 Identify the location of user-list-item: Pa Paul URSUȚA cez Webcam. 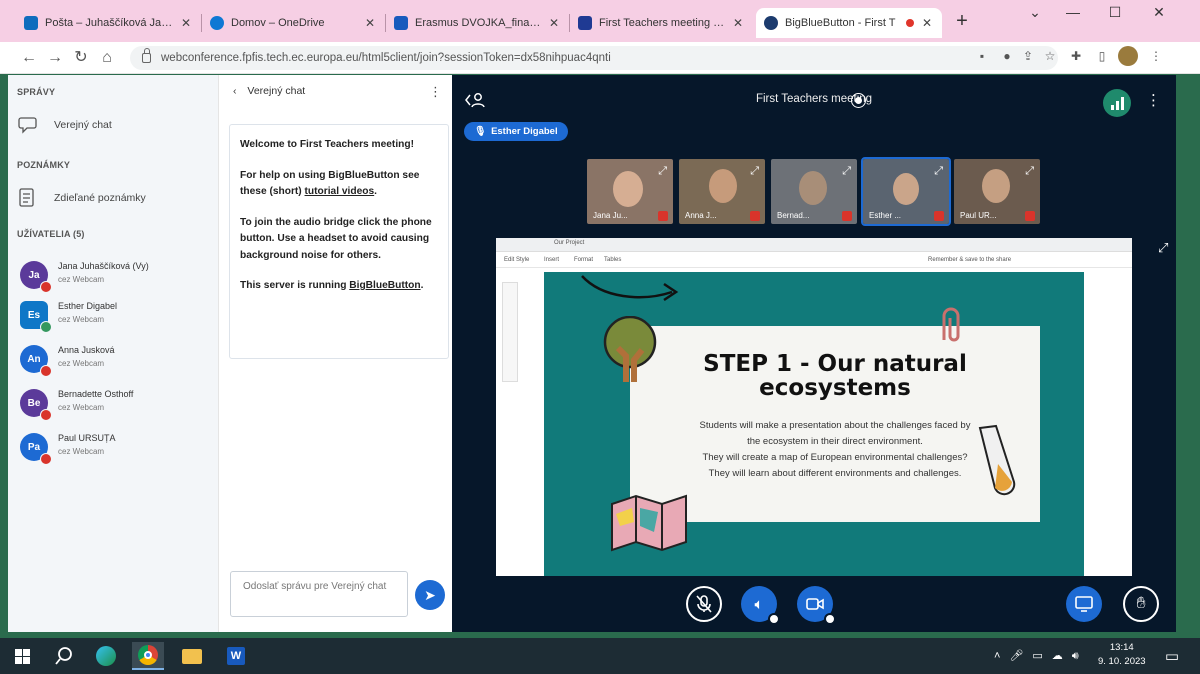
(117, 453).